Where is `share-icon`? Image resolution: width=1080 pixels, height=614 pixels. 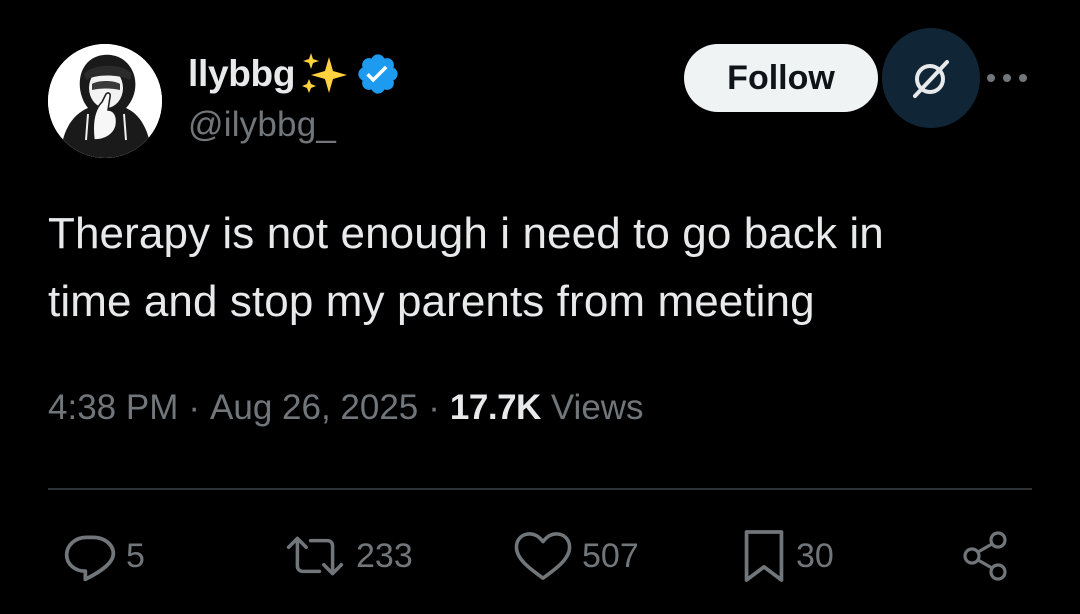
share-icon is located at coordinates (985, 556).